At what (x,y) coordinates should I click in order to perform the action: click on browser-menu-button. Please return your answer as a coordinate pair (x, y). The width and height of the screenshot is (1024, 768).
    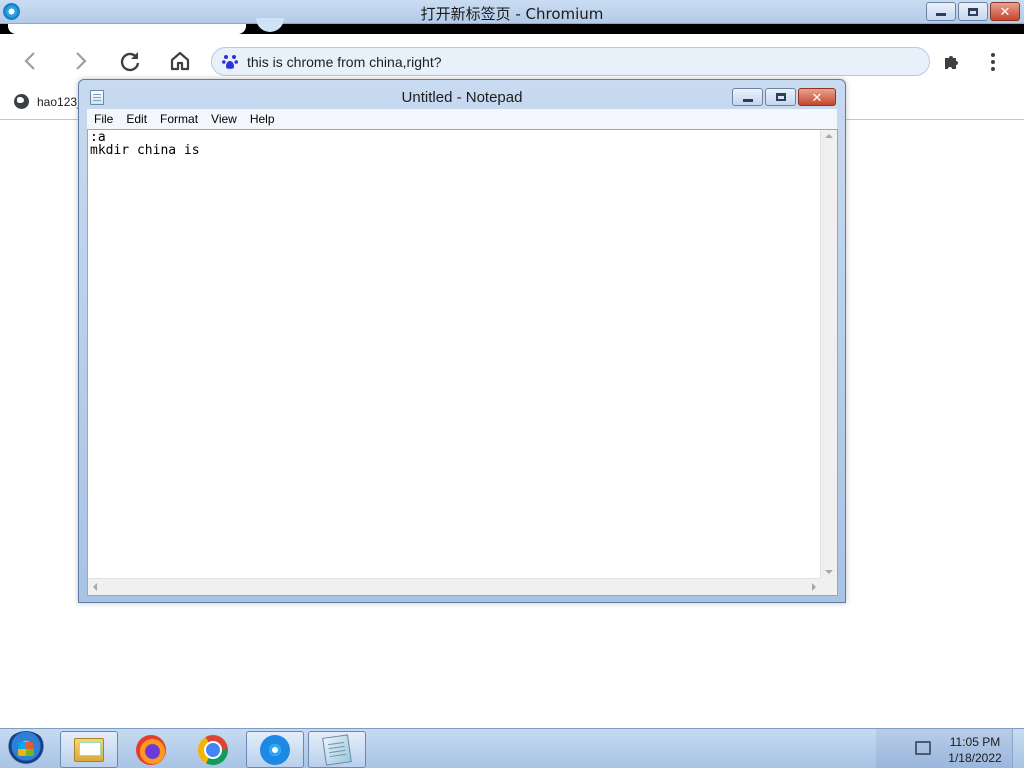
    Looking at the image, I should click on (993, 62).